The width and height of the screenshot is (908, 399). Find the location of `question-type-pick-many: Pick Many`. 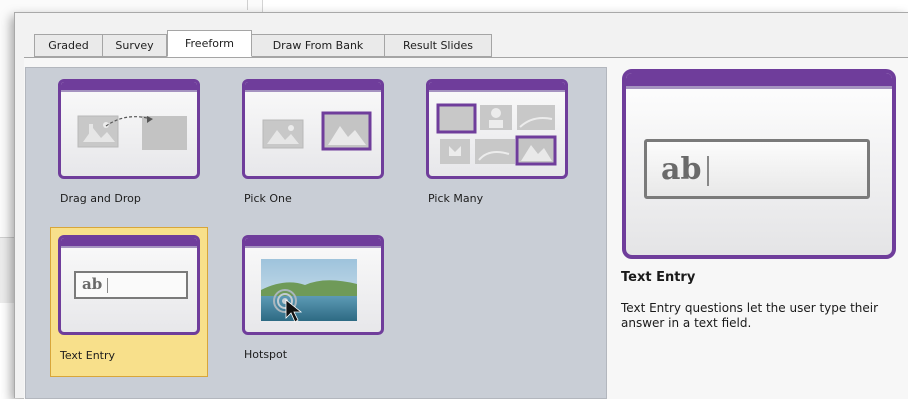

question-type-pick-many: Pick Many is located at coordinates (505, 154).